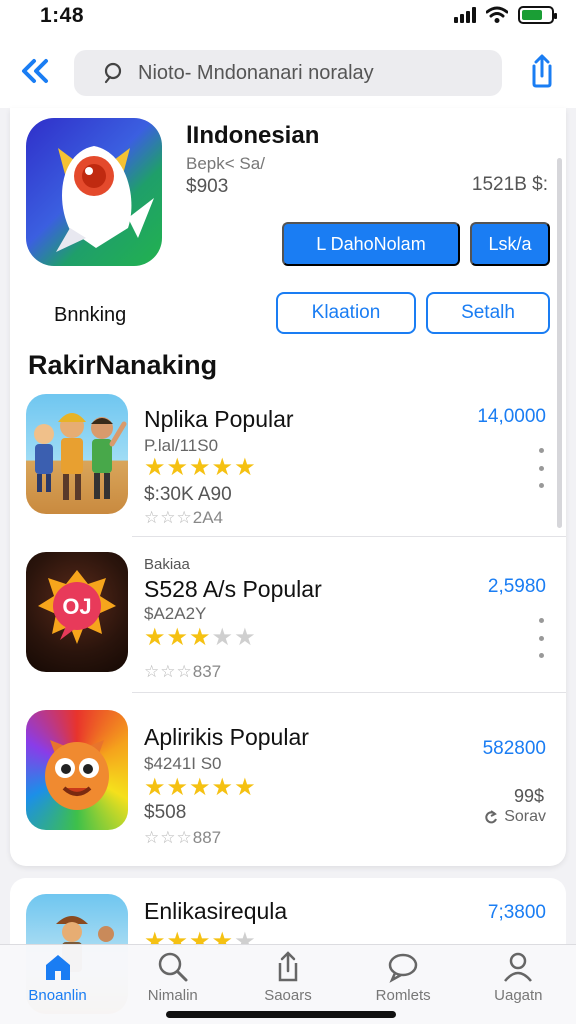  Describe the element at coordinates (80, 456) in the screenshot. I see `cartoon-characters-icon` at that location.